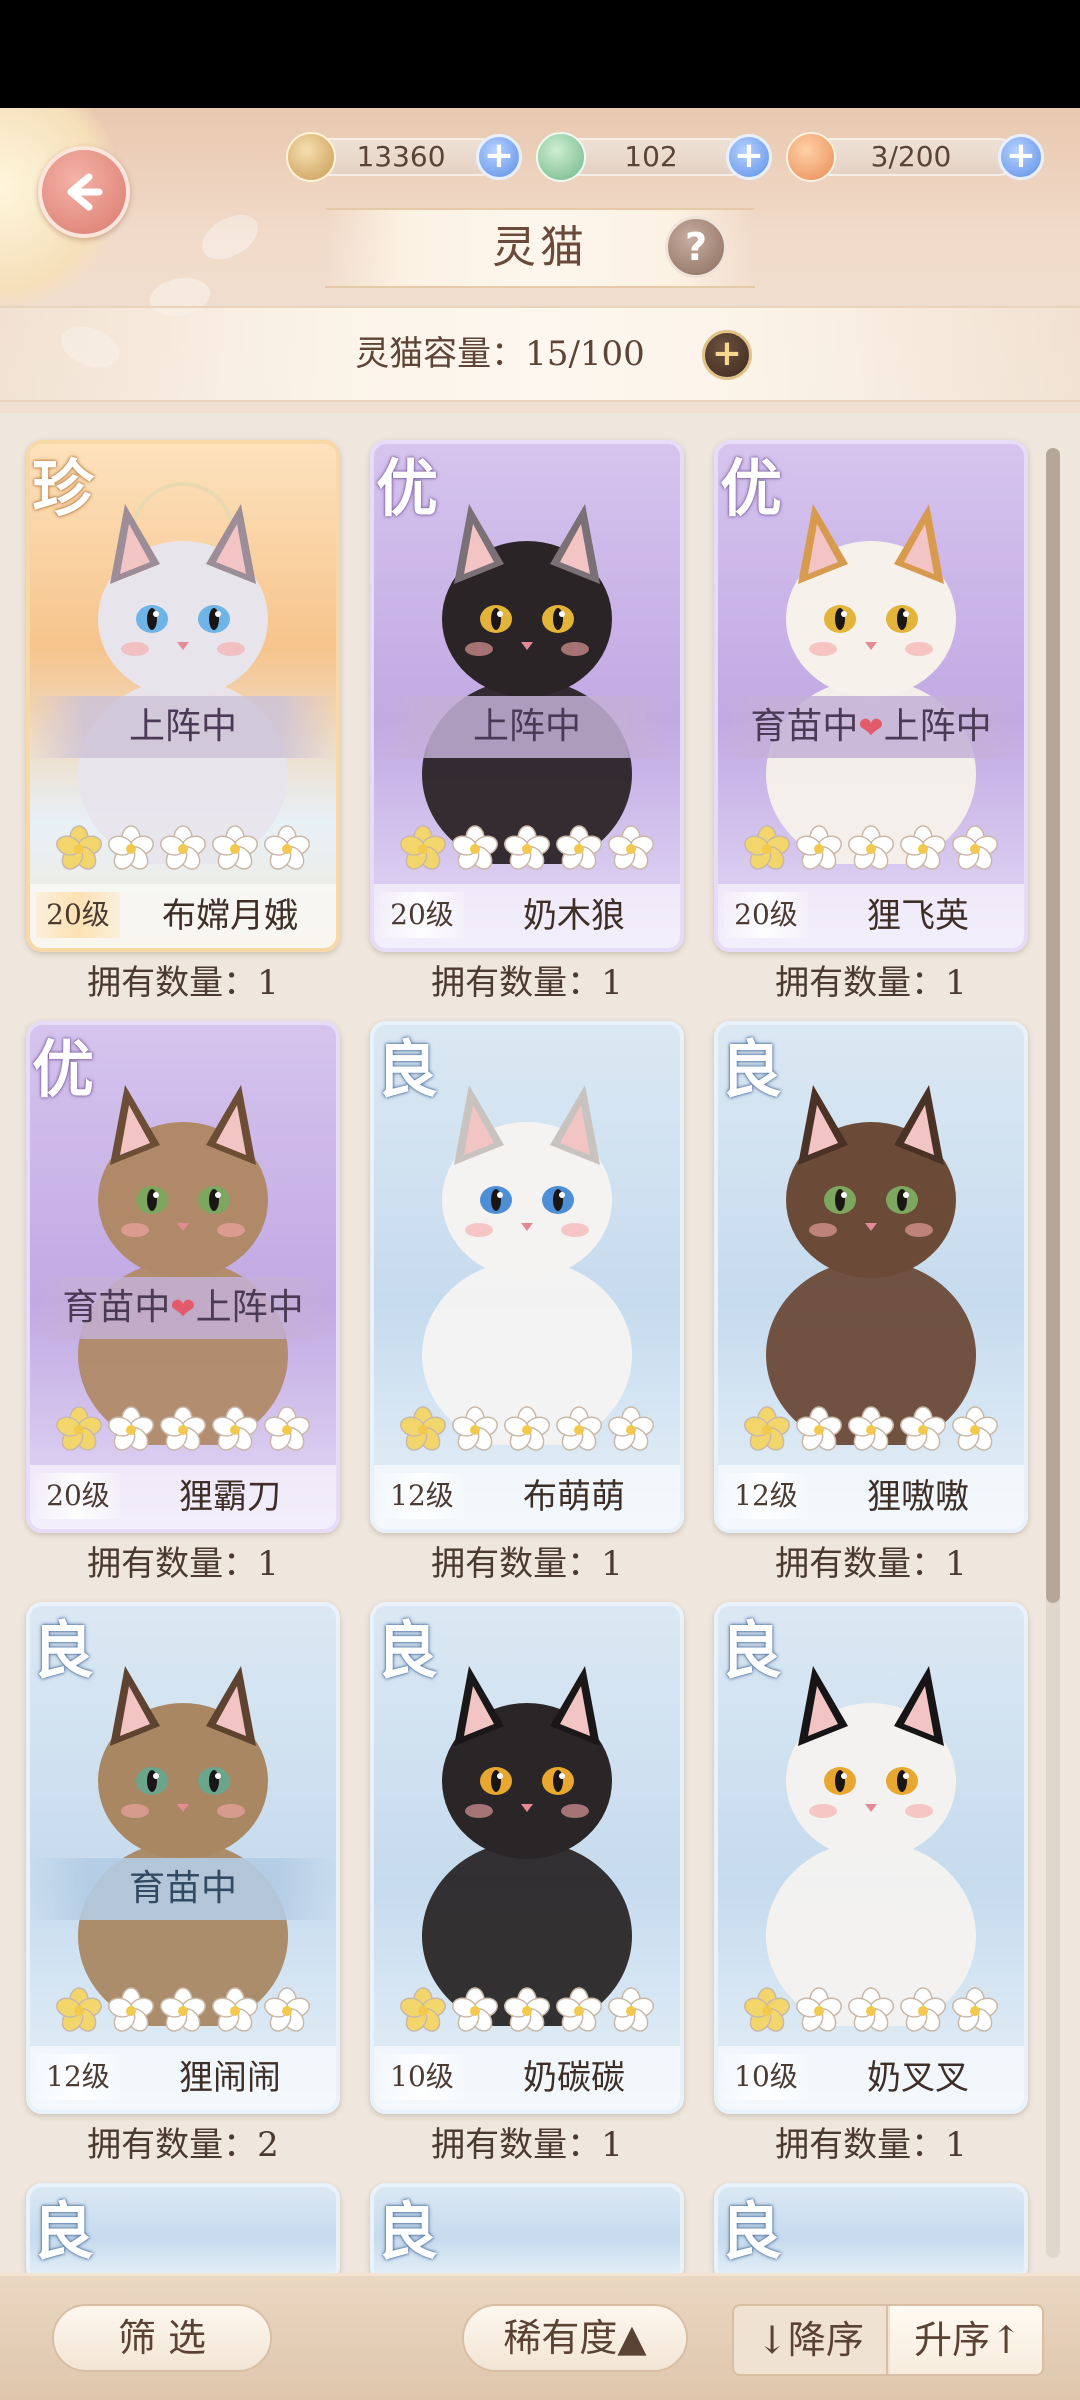 Image resolution: width=1080 pixels, height=2400 pixels. Describe the element at coordinates (656, 156) in the screenshot. I see `resource-fish-treat: 102 +` at that location.